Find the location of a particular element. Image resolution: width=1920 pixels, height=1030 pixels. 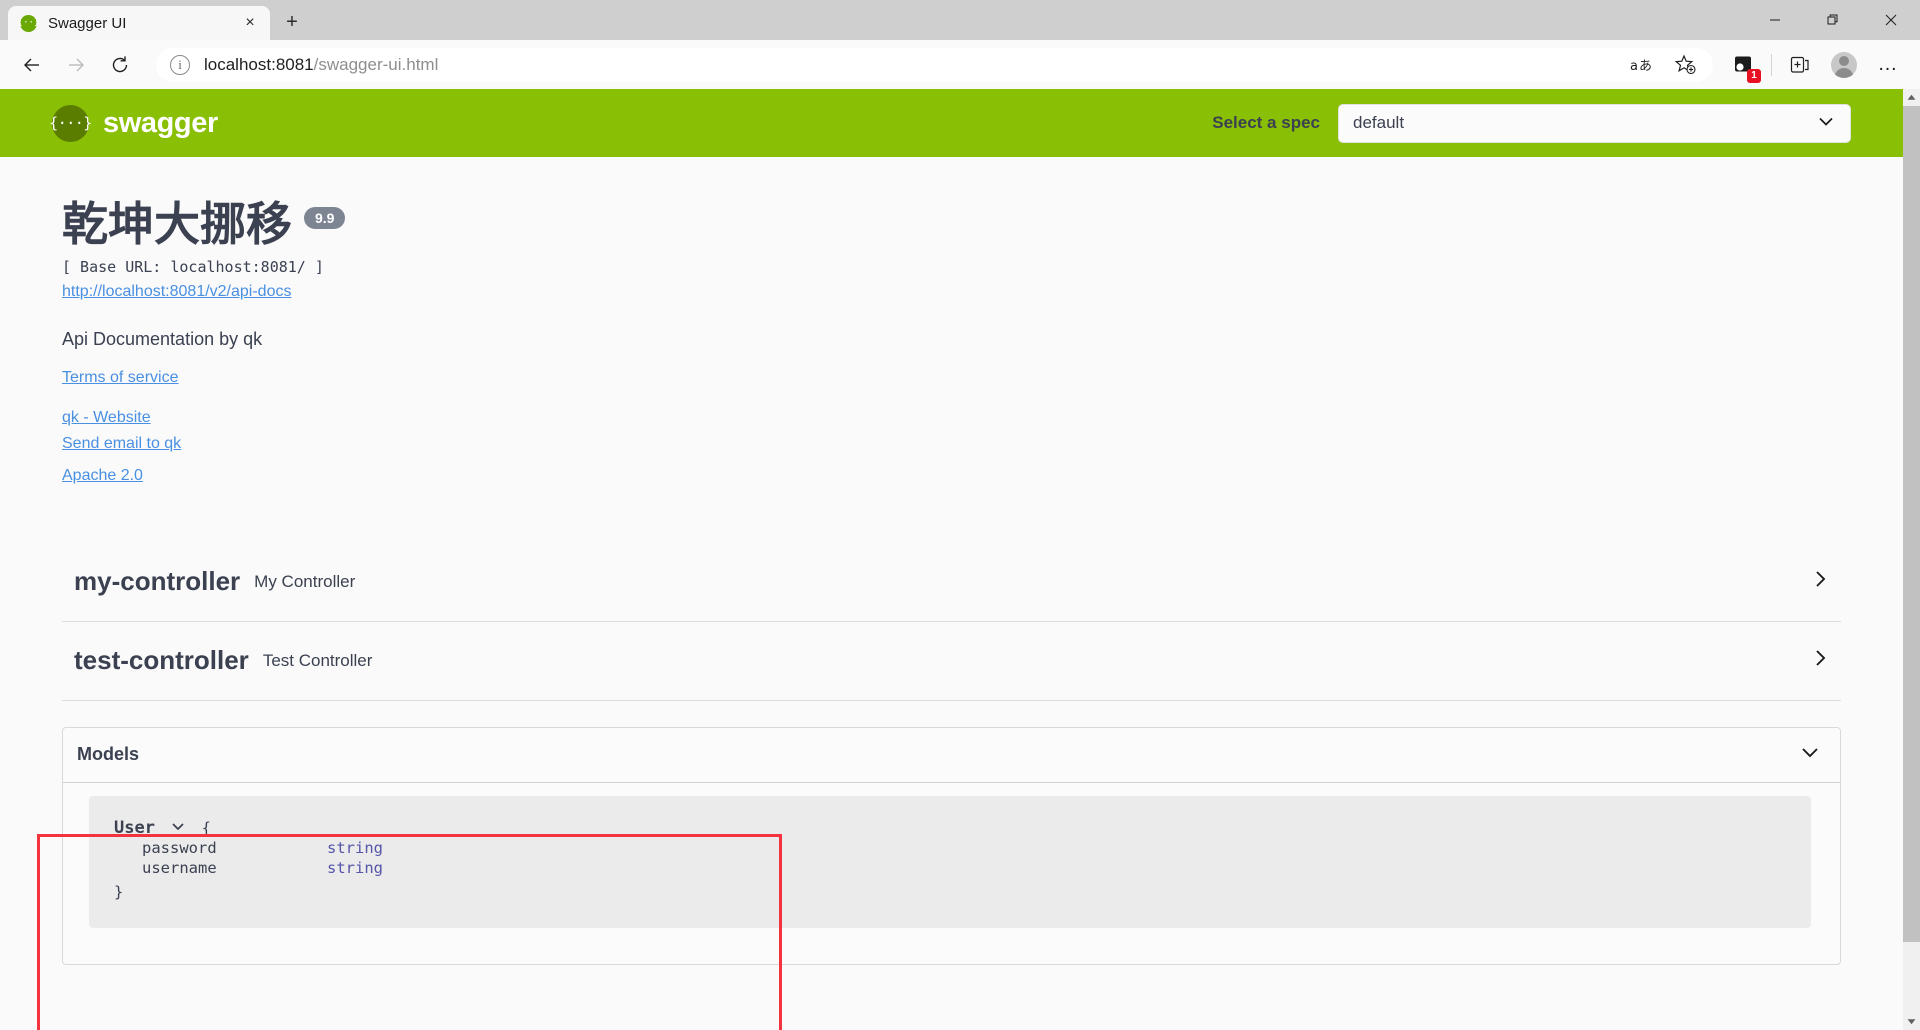

window-controls is located at coordinates (1833, 20).